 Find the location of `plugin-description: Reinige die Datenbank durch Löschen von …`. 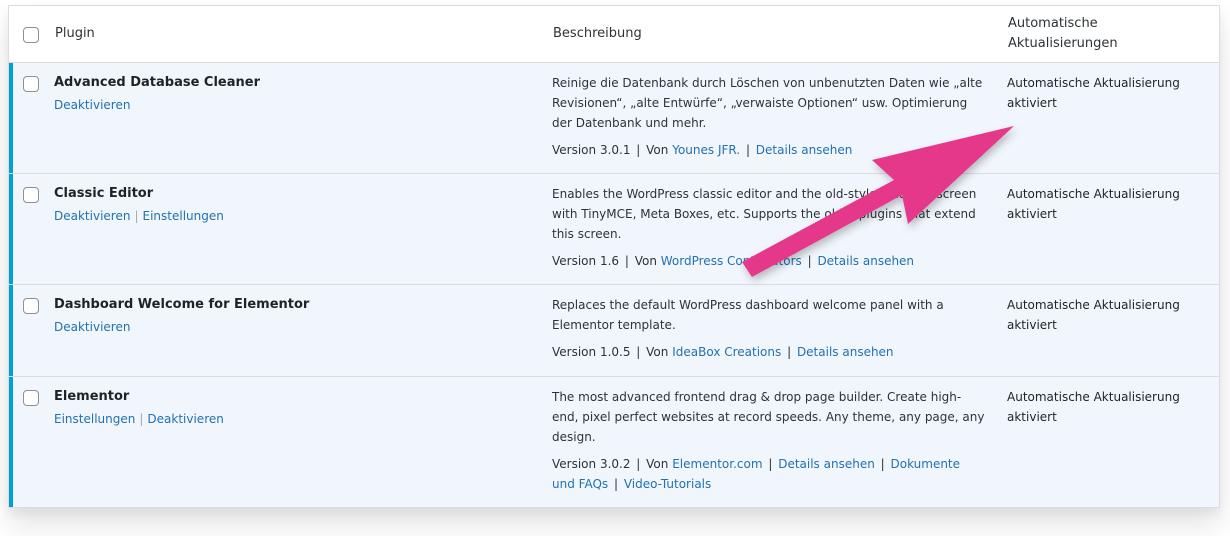

plugin-description: Reinige die Datenbank durch Löschen von … is located at coordinates (767, 103).